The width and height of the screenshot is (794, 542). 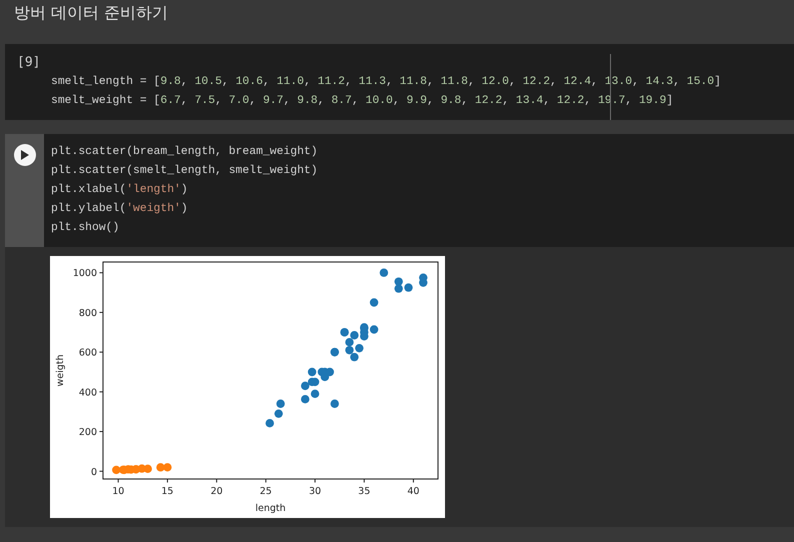 What do you see at coordinates (87, 392) in the screenshot?
I see `y-tick-label: 400` at bounding box center [87, 392].